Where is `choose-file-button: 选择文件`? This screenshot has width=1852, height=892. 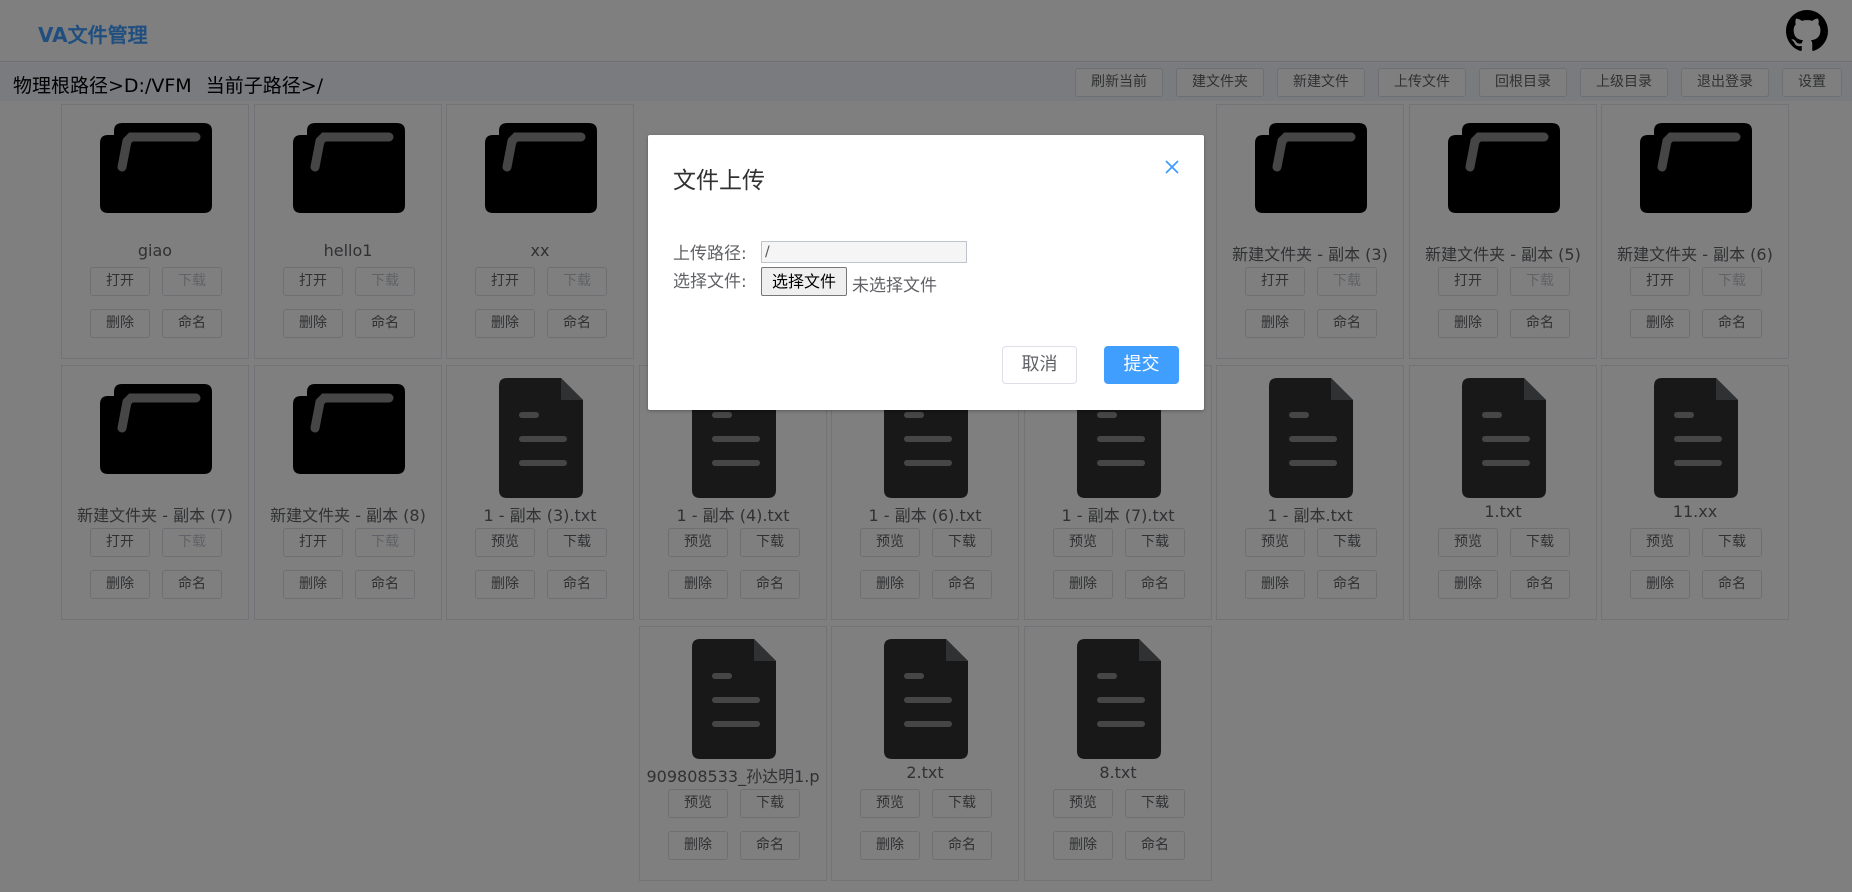
choose-file-button: 选择文件 is located at coordinates (804, 281).